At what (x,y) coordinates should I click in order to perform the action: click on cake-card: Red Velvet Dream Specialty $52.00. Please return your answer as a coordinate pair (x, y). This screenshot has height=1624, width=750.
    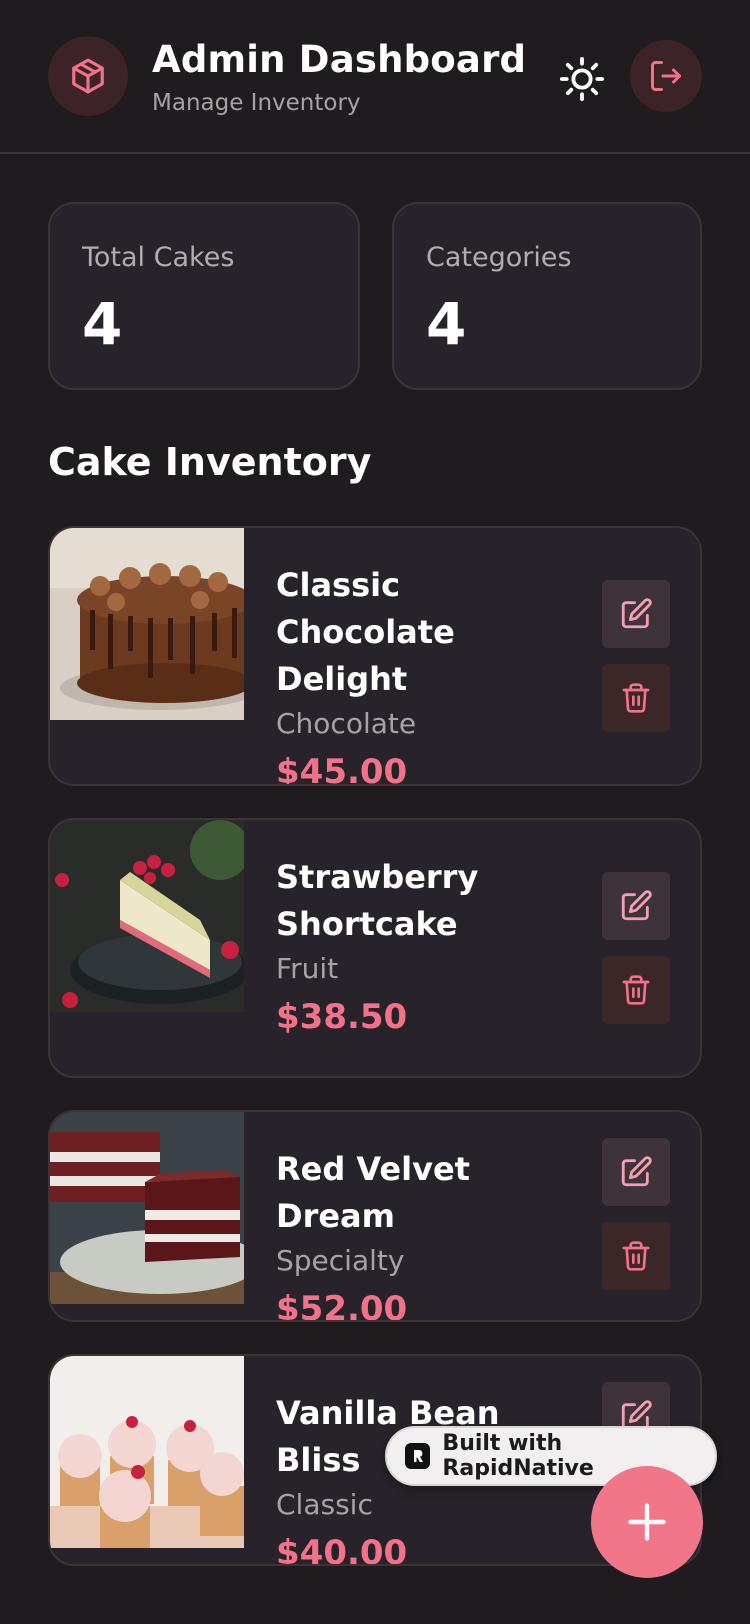
    Looking at the image, I should click on (375, 1216).